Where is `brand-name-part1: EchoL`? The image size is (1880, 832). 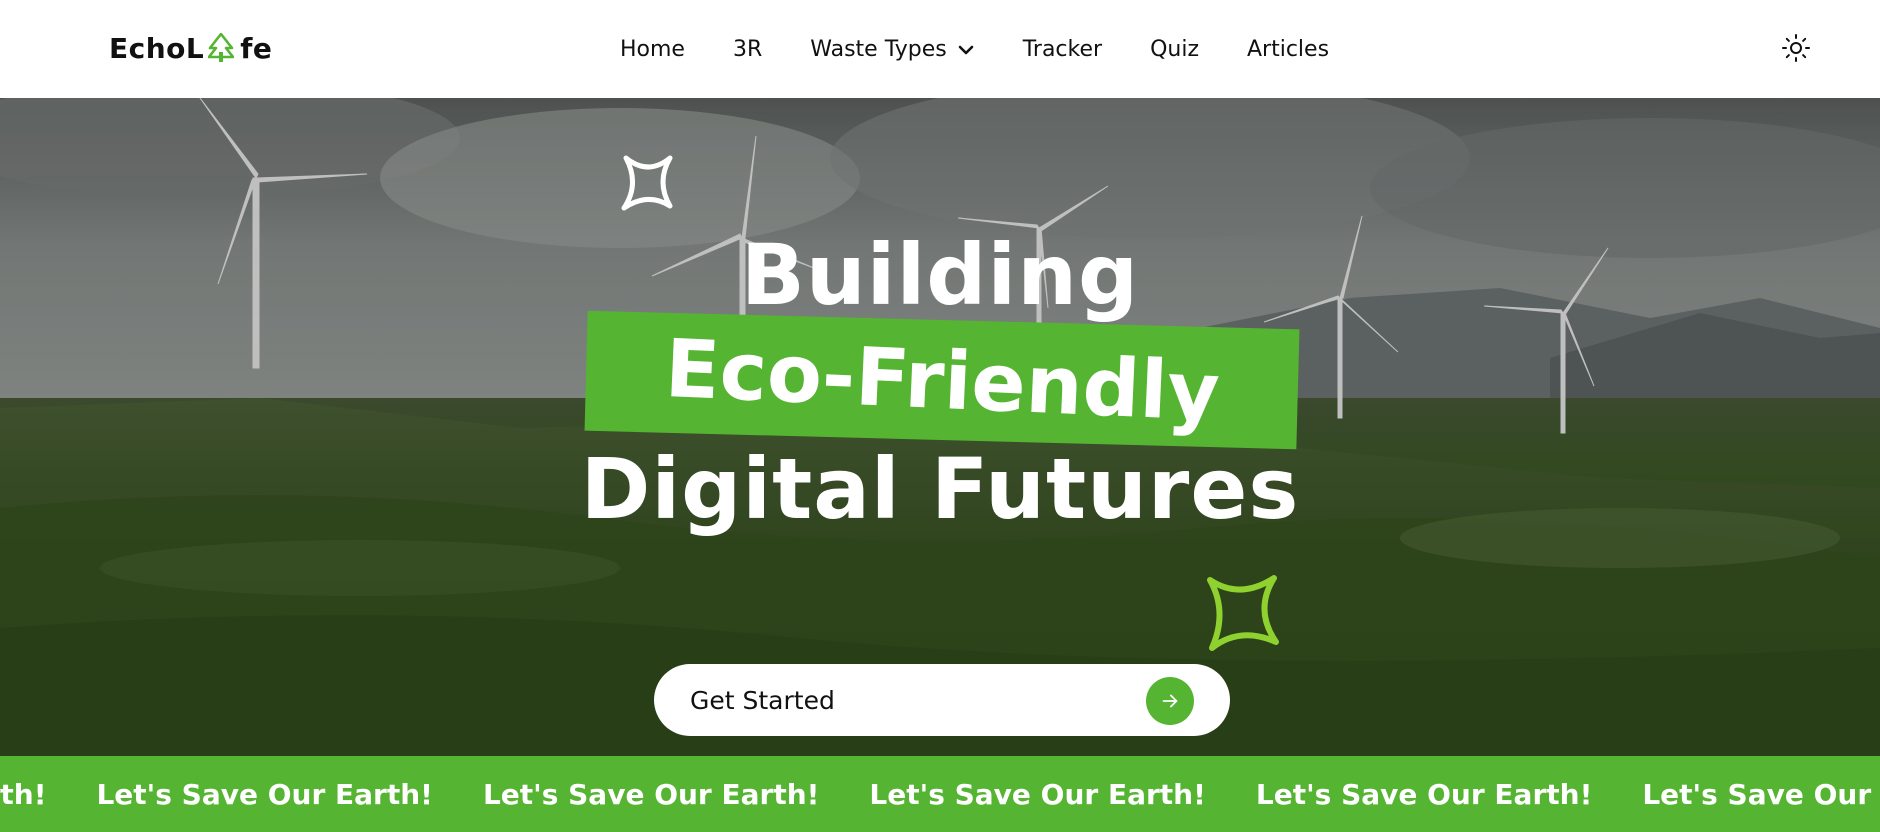 brand-name-part1: EchoL is located at coordinates (157, 48).